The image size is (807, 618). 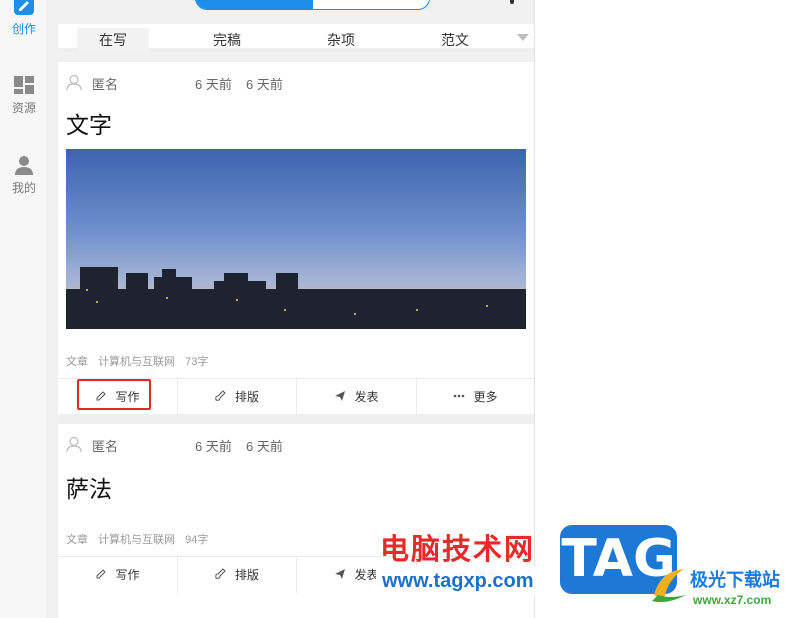 I want to click on grid-icon, so click(x=24, y=85).